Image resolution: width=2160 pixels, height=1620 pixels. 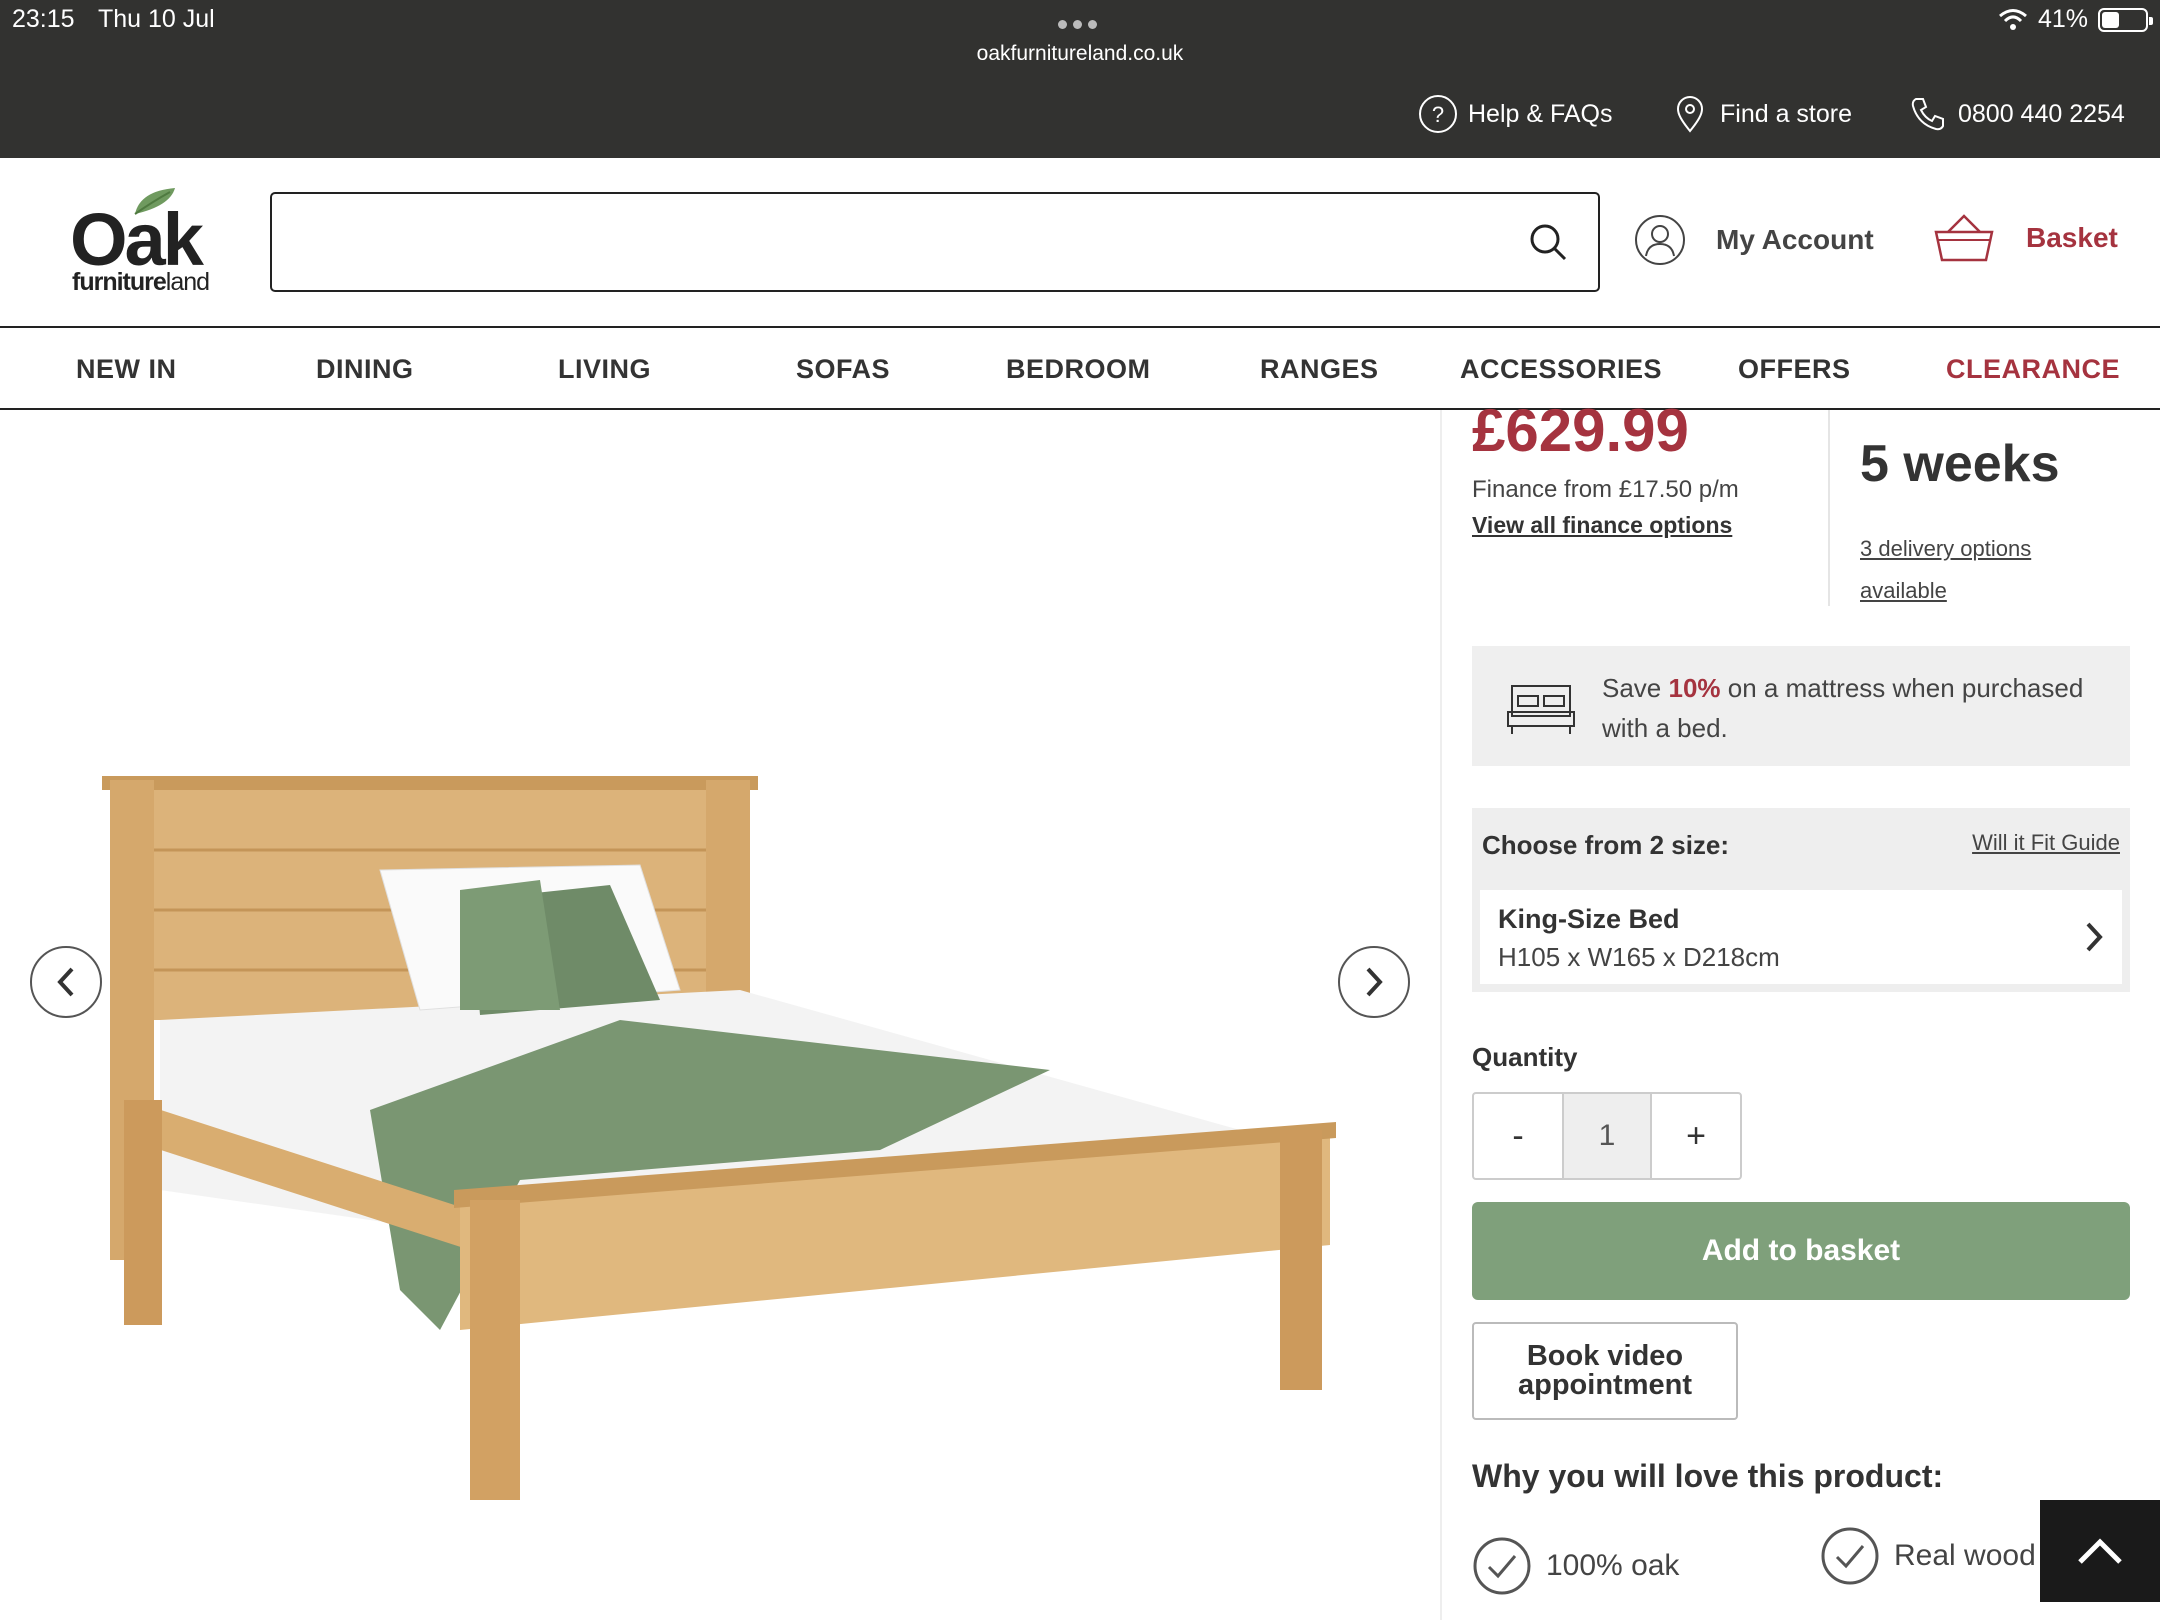 What do you see at coordinates (1602, 525) in the screenshot?
I see `finance-options-link: View all finance options` at bounding box center [1602, 525].